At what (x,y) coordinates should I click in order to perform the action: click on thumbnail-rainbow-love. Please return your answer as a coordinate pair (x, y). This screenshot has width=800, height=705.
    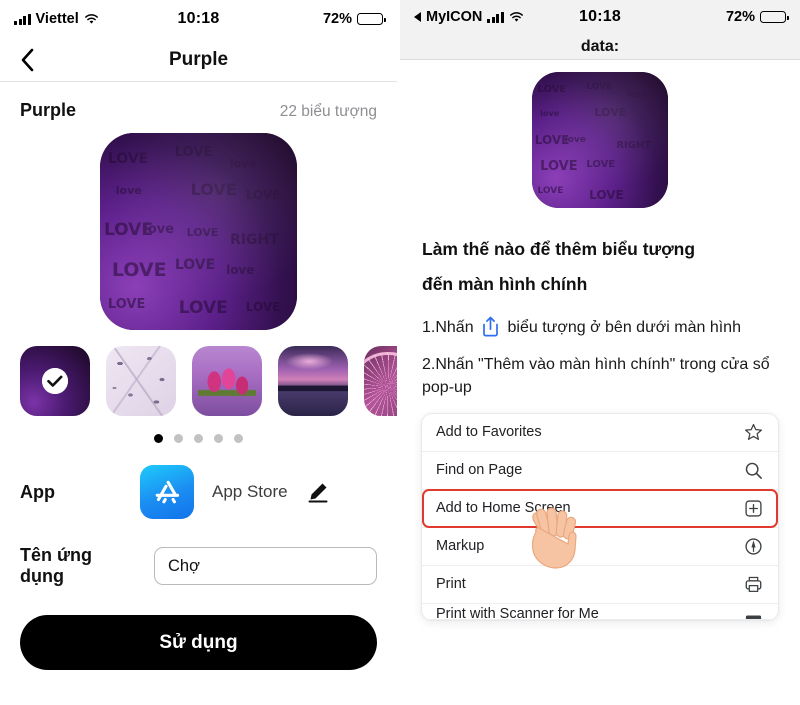
    Looking at the image, I should click on (55, 381).